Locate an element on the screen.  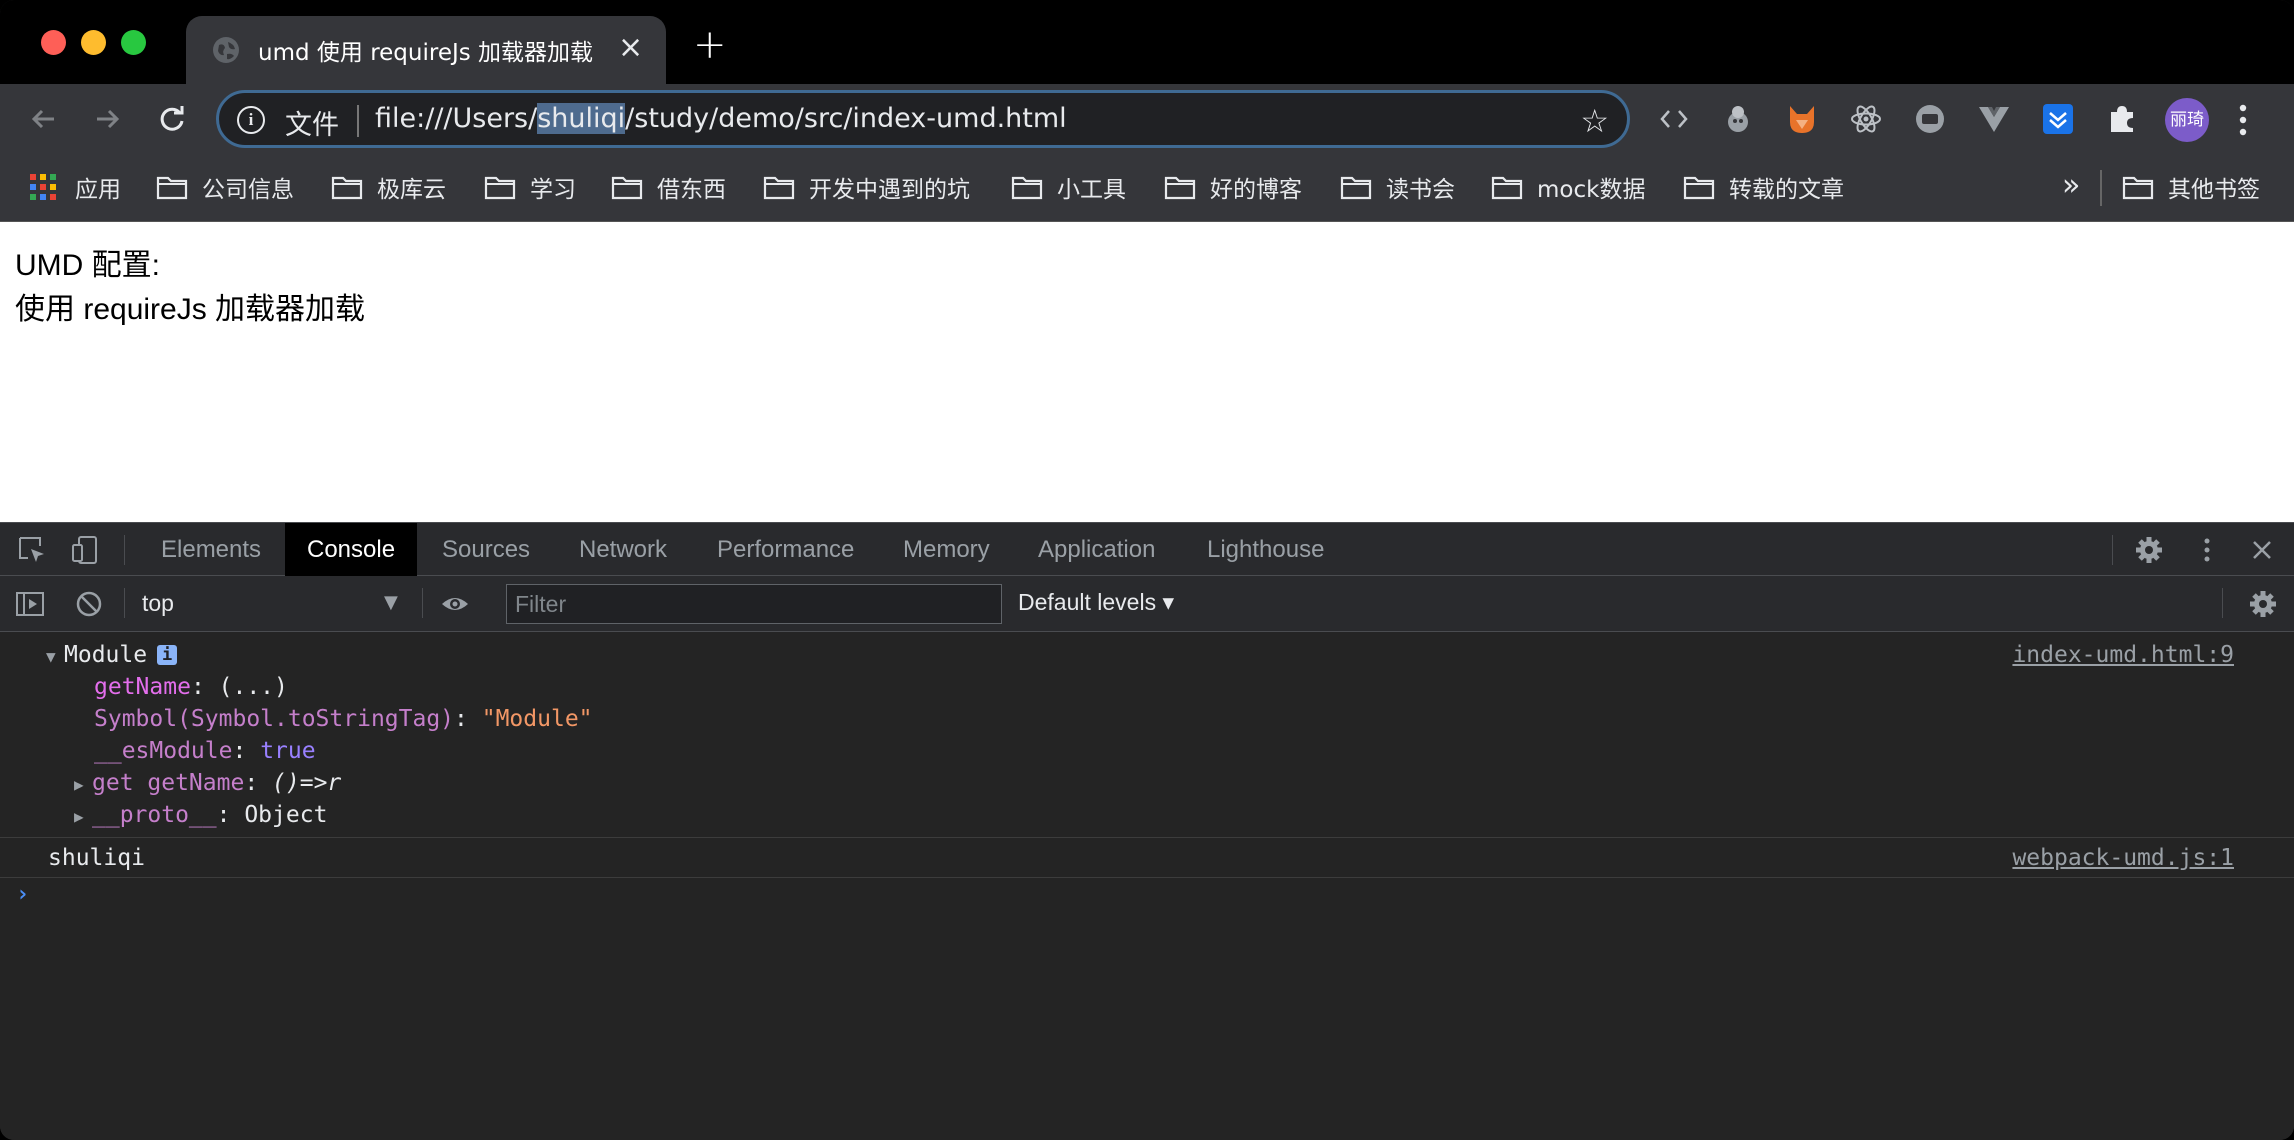
bookmark-folder: 公司信息 is located at coordinates (225, 187).